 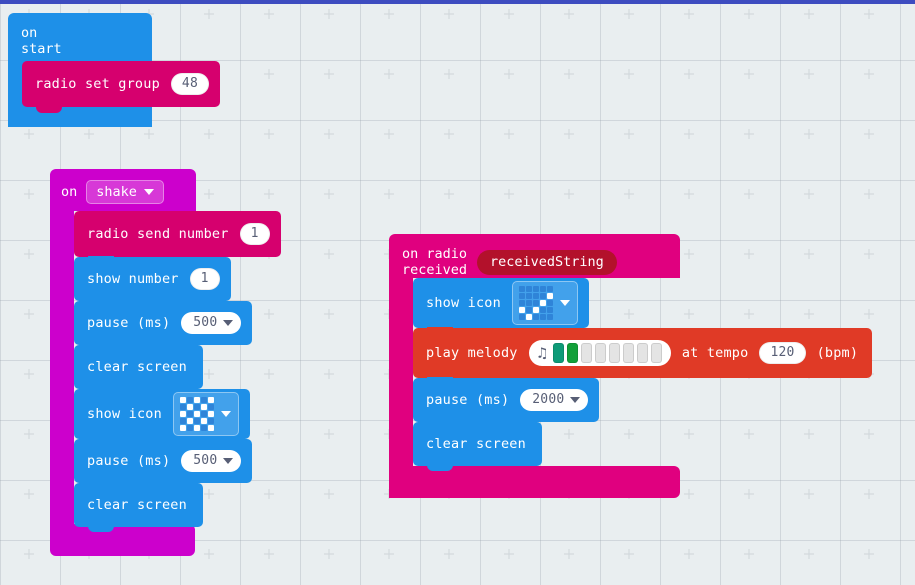 I want to click on block-pause-500-a: pause (ms) 500, so click(x=163, y=323).